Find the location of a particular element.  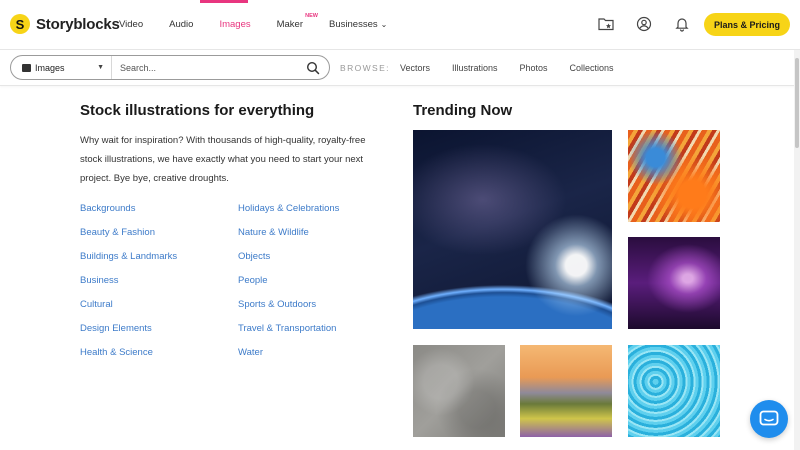

trending-image-concrete-texture is located at coordinates (459, 391).